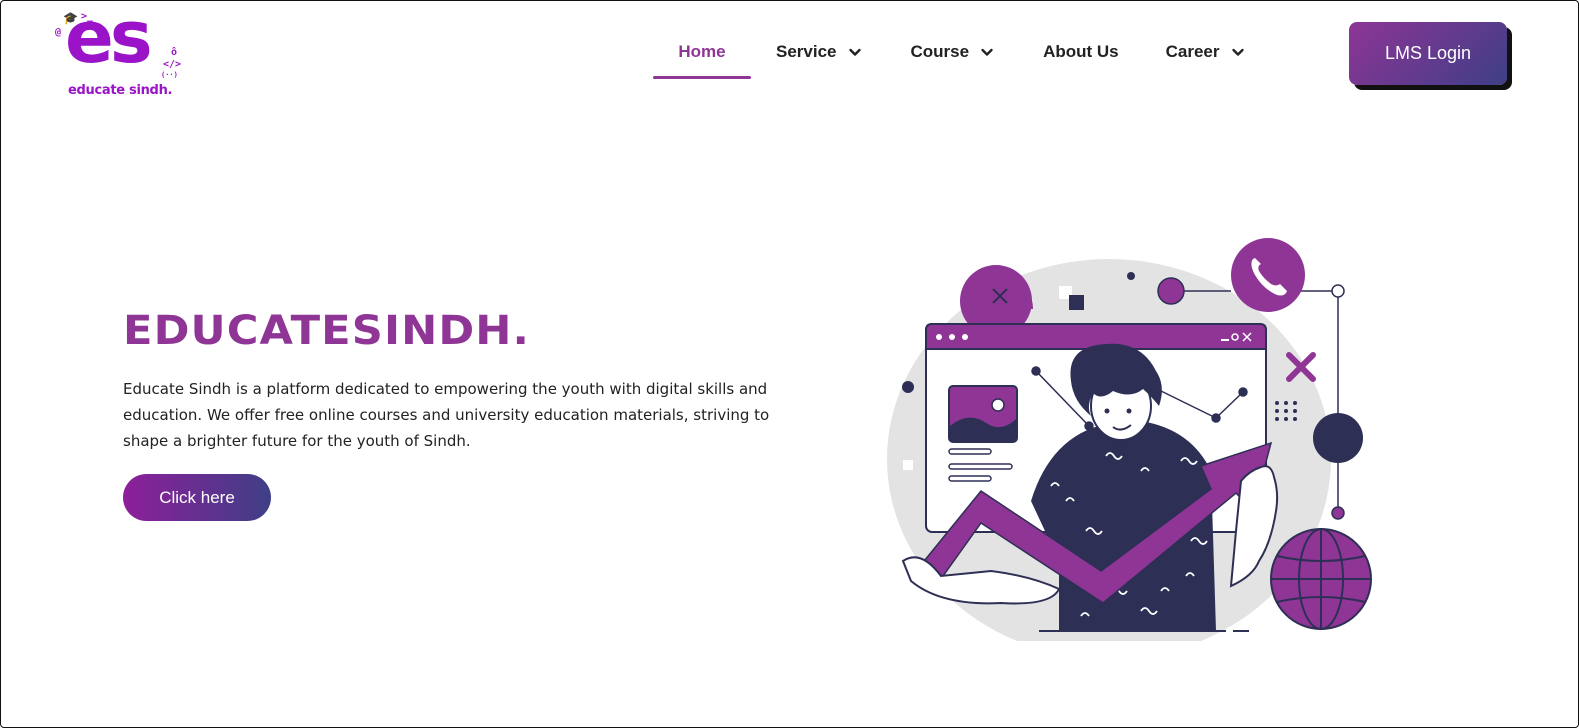 The height and width of the screenshot is (728, 1579). Describe the element at coordinates (806, 51) in the screenshot. I see `nav-item-label: Service` at that location.